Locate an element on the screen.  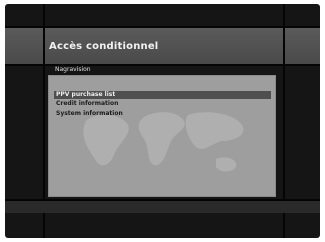
menu-item-system-information: System information is located at coordinates (88, 114).